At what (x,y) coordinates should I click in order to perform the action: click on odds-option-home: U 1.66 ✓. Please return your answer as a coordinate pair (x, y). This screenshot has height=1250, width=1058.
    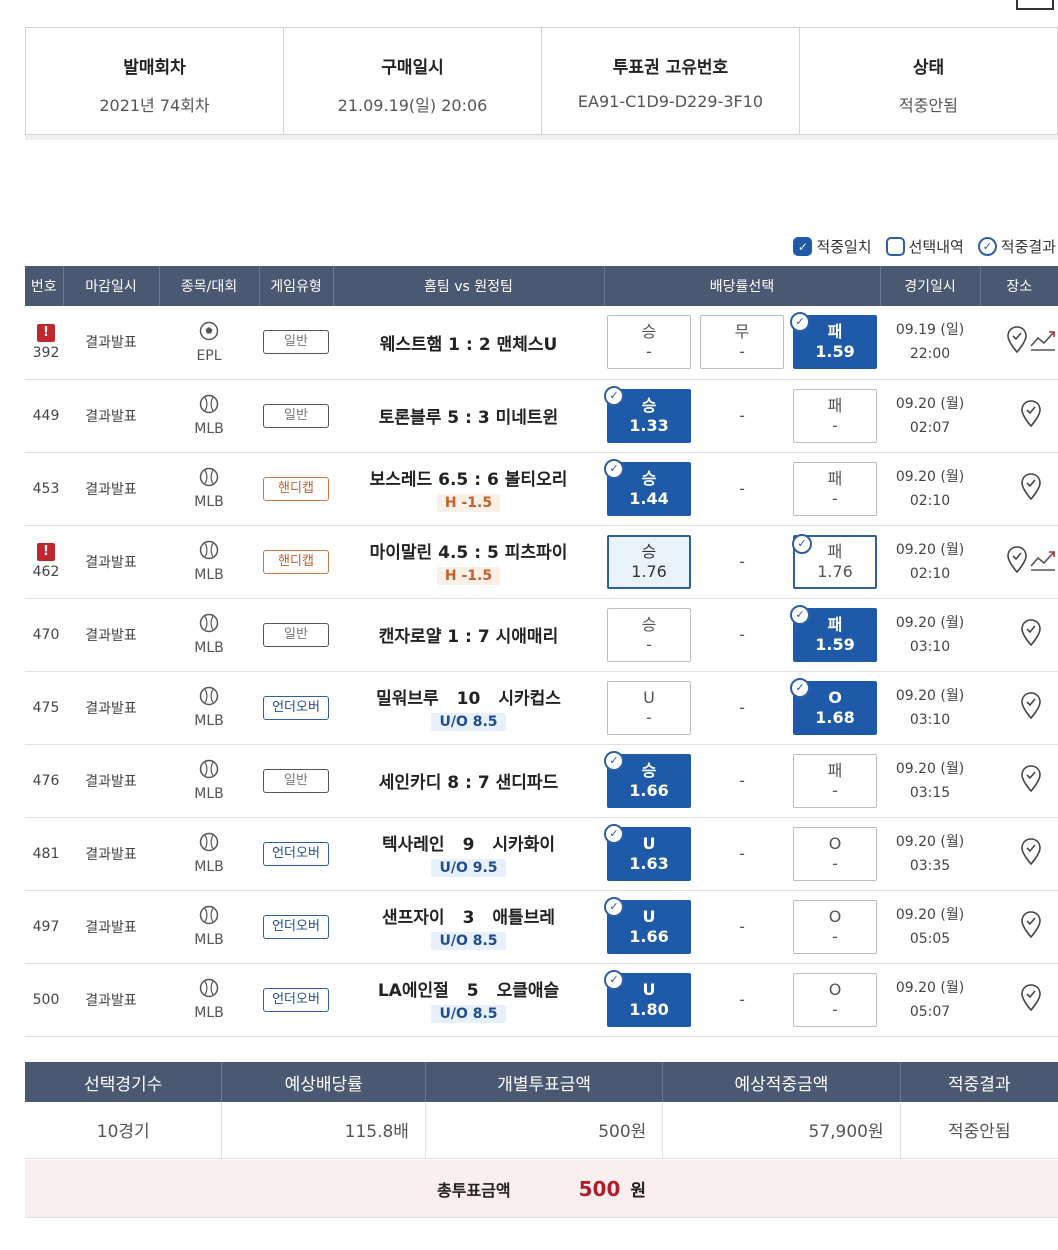
    Looking at the image, I should click on (647, 925).